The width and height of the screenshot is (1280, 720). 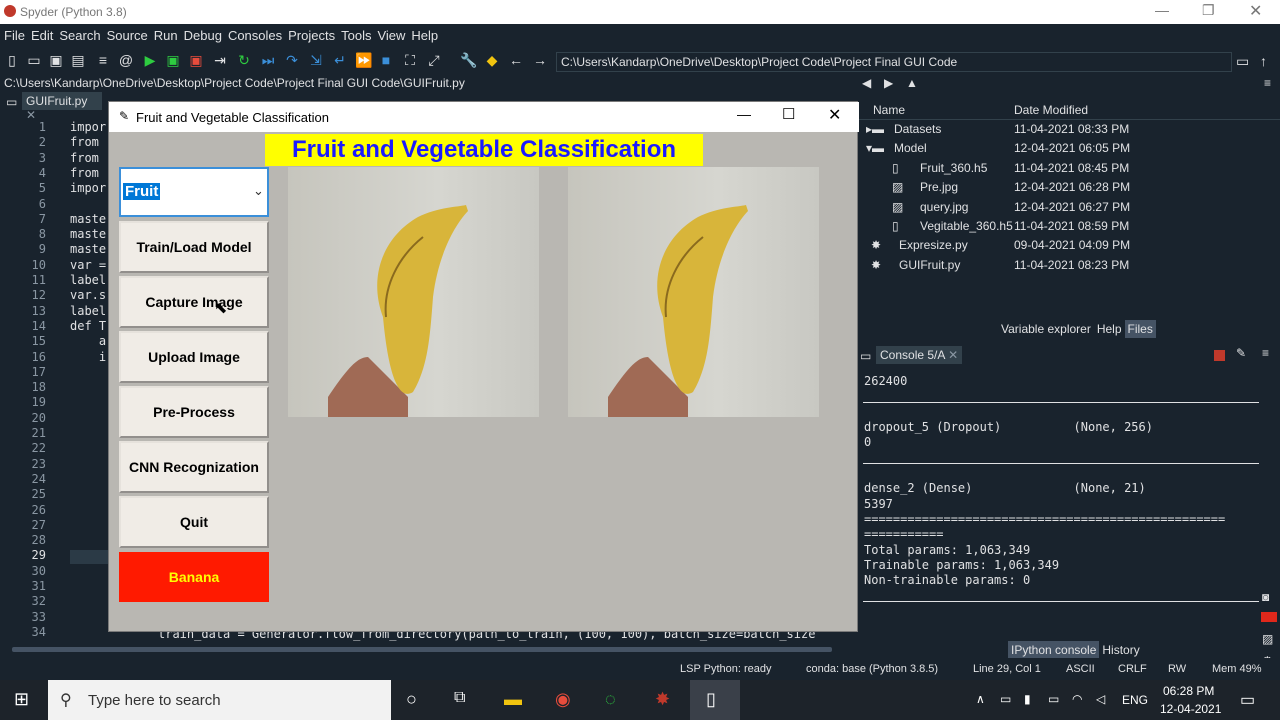 I want to click on meet-icon: ▭, so click(x=1005, y=699).